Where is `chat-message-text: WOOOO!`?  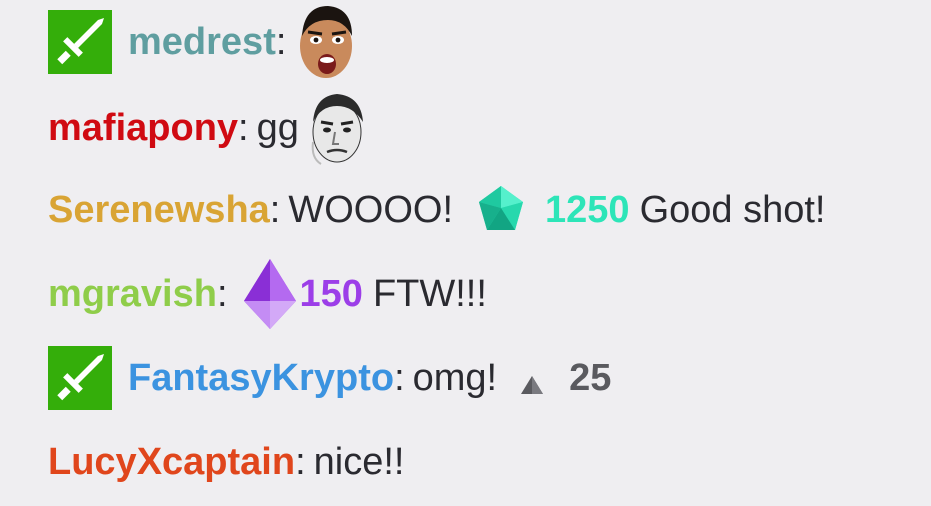
chat-message-text: WOOOO! is located at coordinates (371, 210).